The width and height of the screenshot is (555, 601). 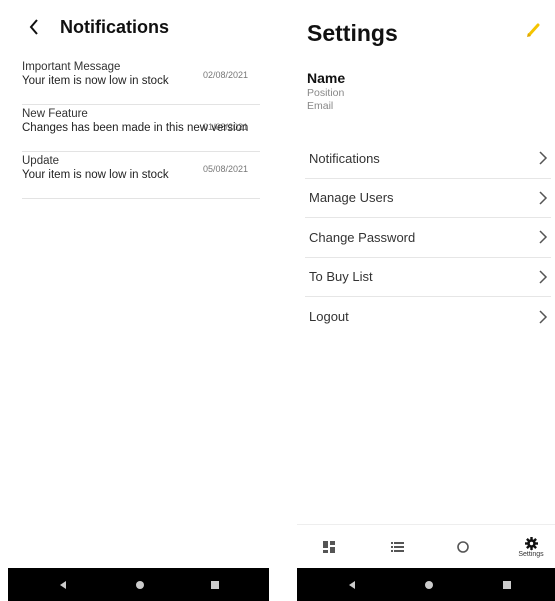 What do you see at coordinates (428, 159) in the screenshot?
I see `menu-item-notifications: Notifications` at bounding box center [428, 159].